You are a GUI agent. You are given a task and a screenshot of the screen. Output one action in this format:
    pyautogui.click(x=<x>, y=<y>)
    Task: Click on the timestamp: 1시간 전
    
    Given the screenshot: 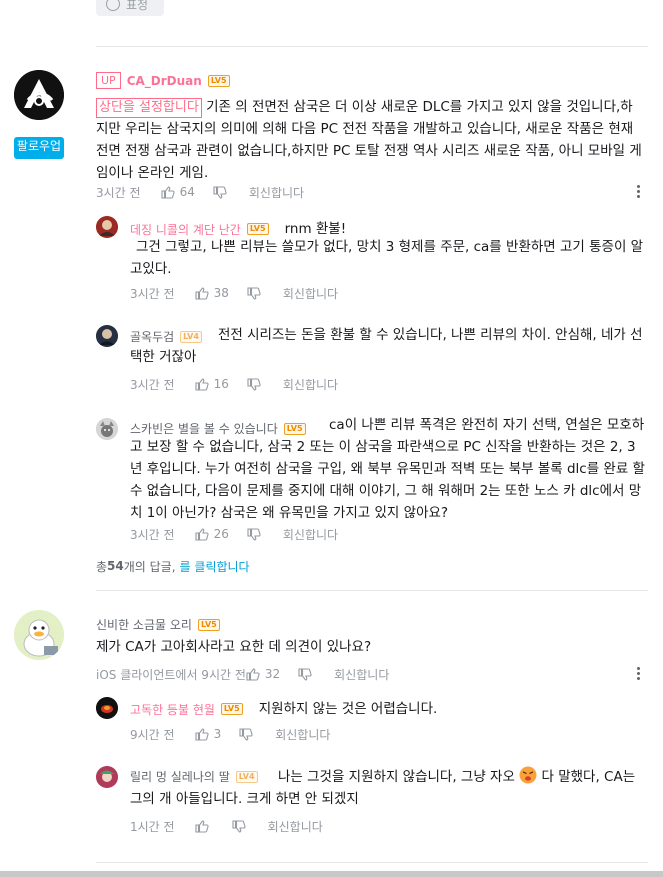 What is the action you would take?
    pyautogui.click(x=152, y=826)
    